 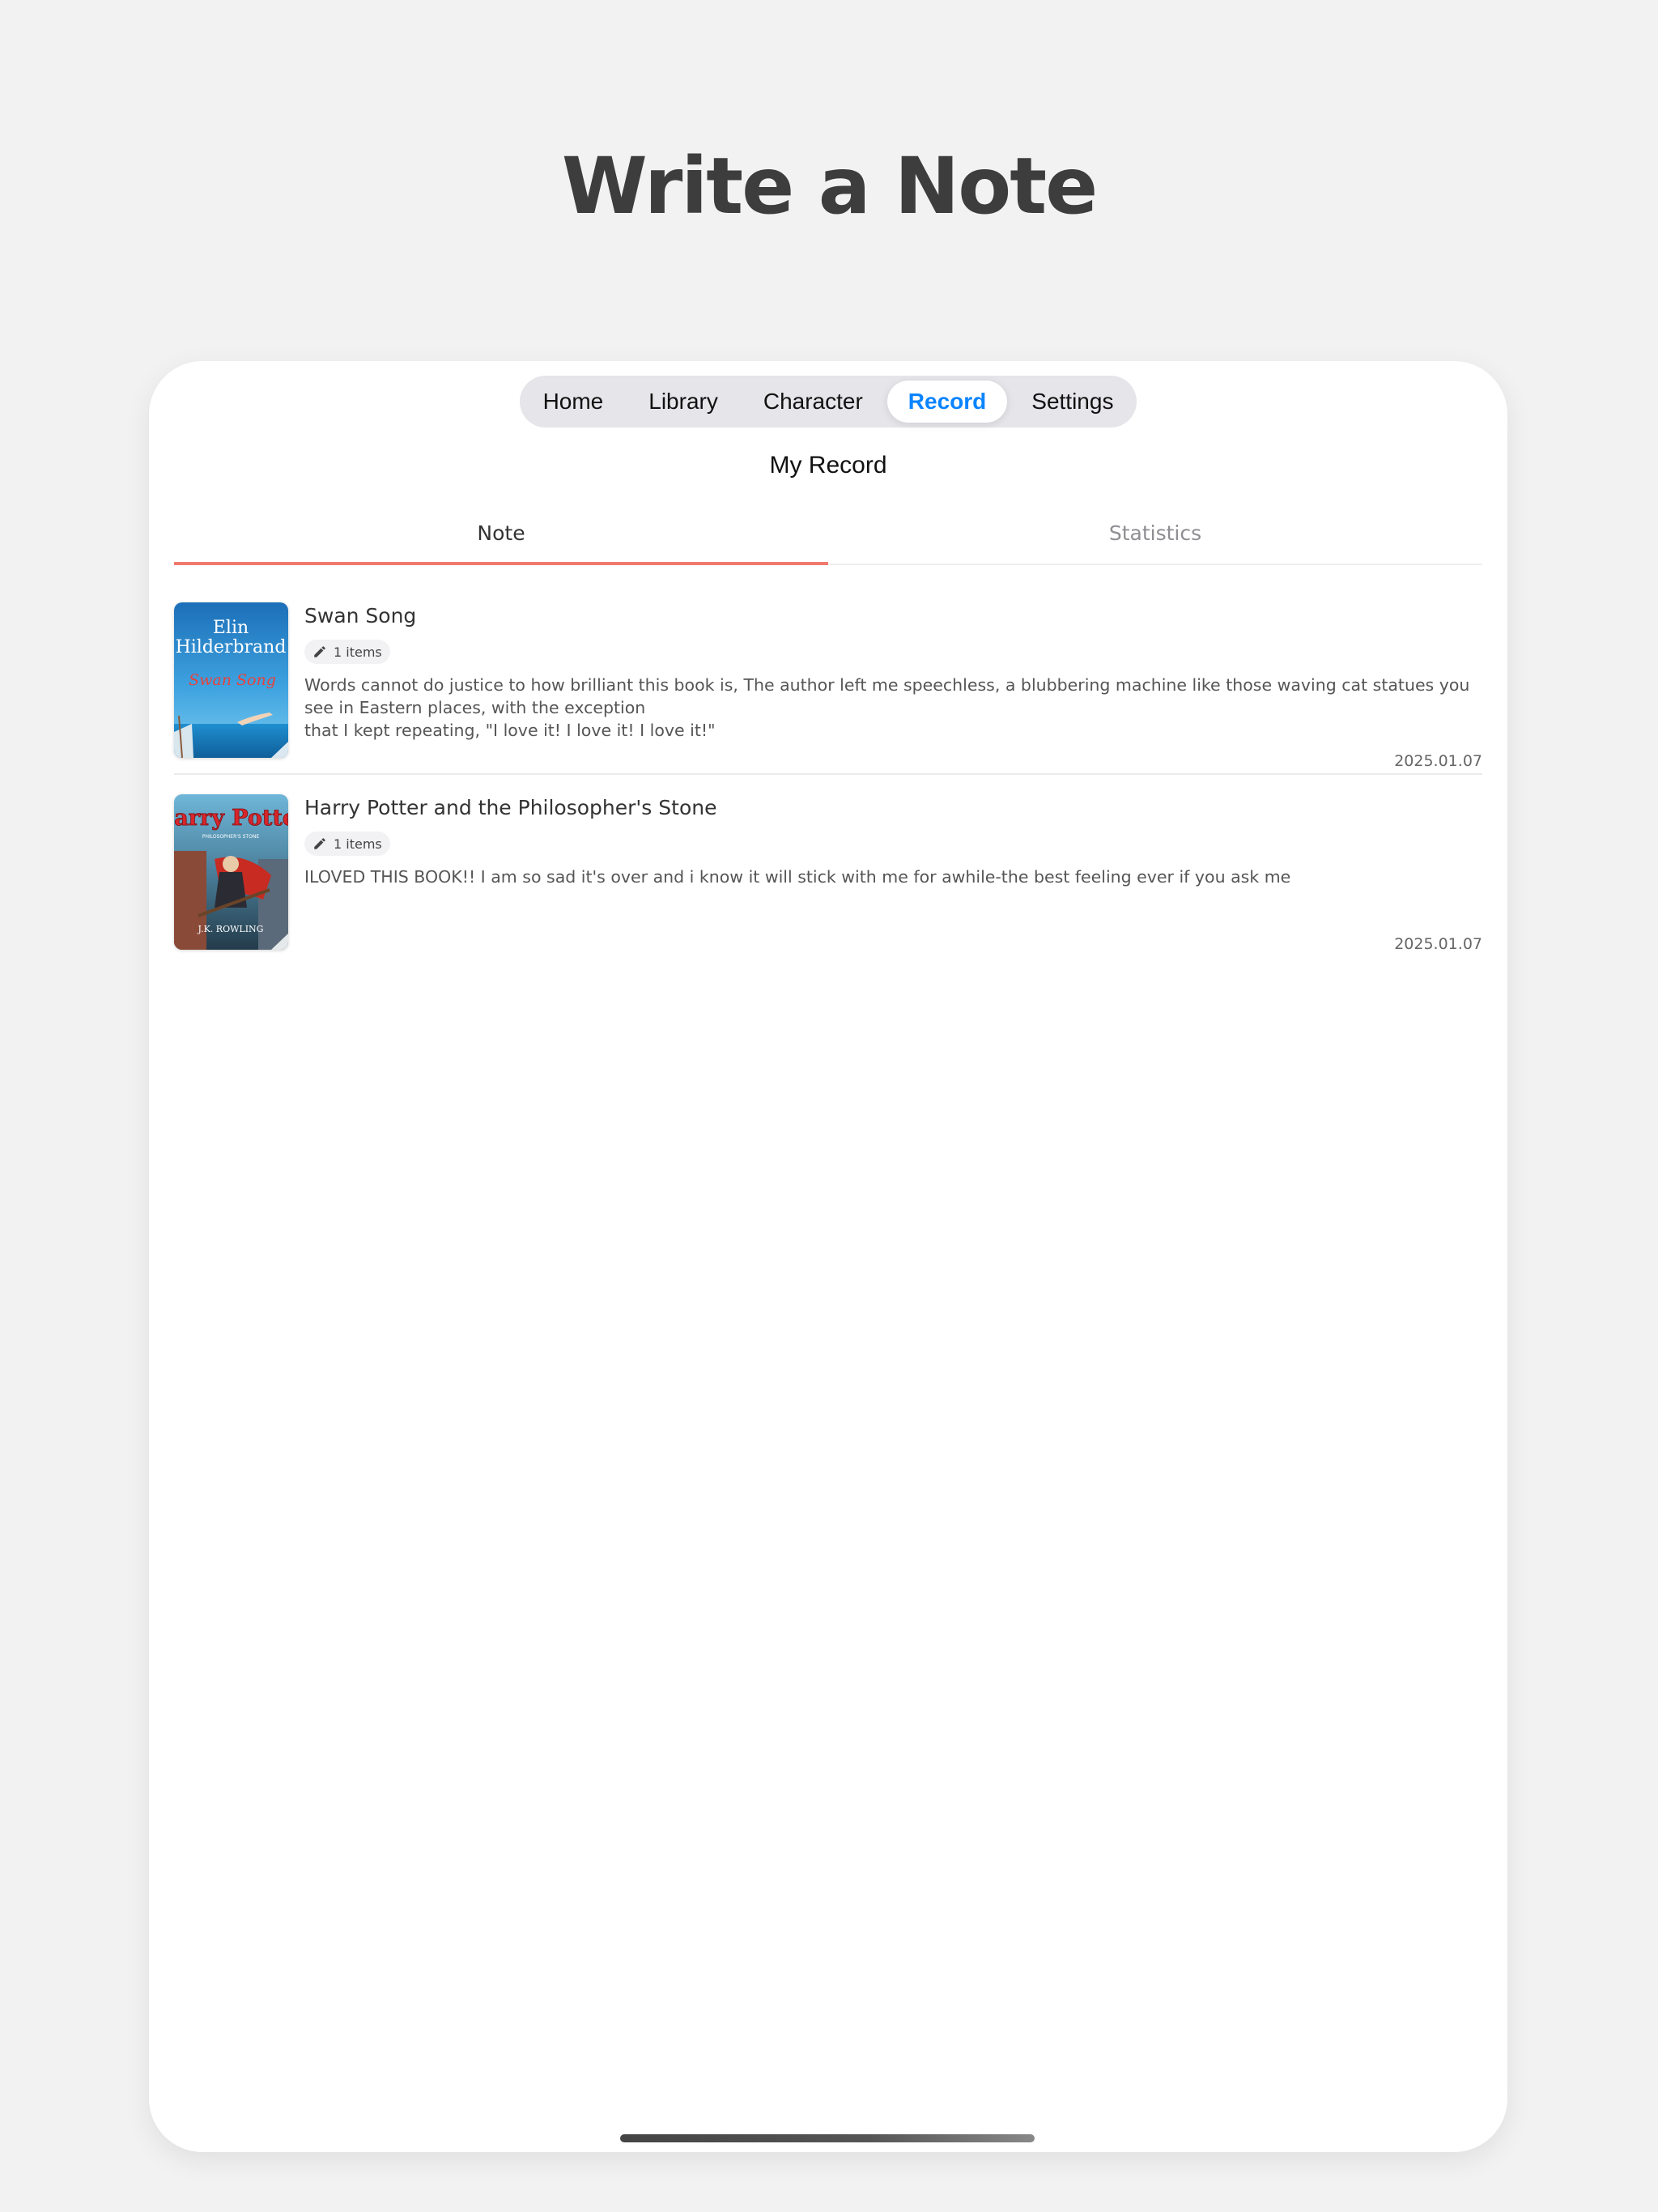 What do you see at coordinates (813, 402) in the screenshot?
I see `nav-item-character: Character` at bounding box center [813, 402].